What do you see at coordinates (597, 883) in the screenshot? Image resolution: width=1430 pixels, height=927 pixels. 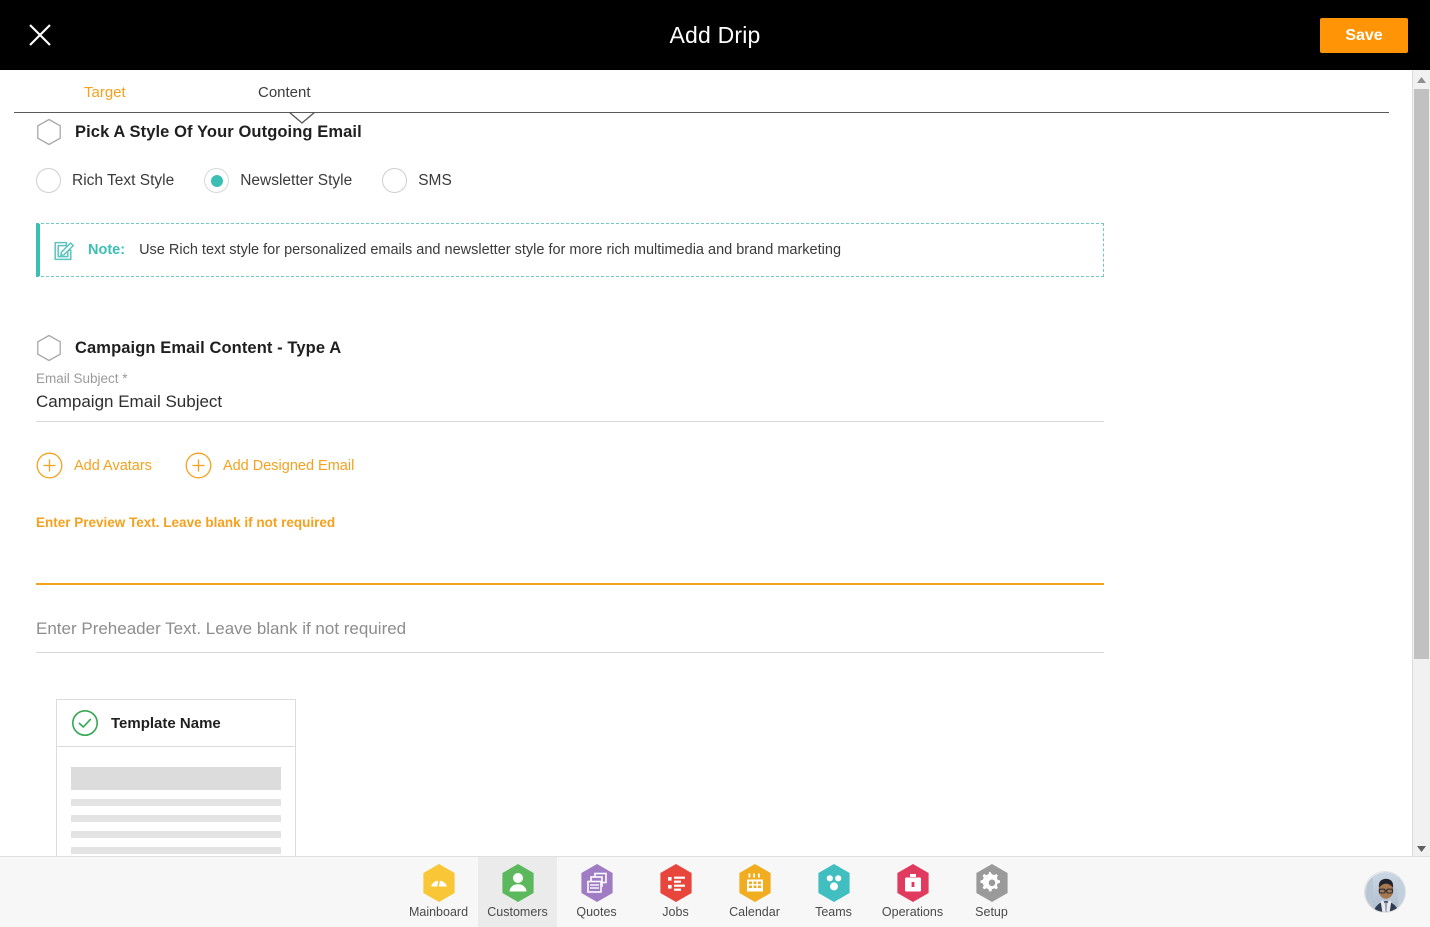 I see `stacked-cards-icon` at bounding box center [597, 883].